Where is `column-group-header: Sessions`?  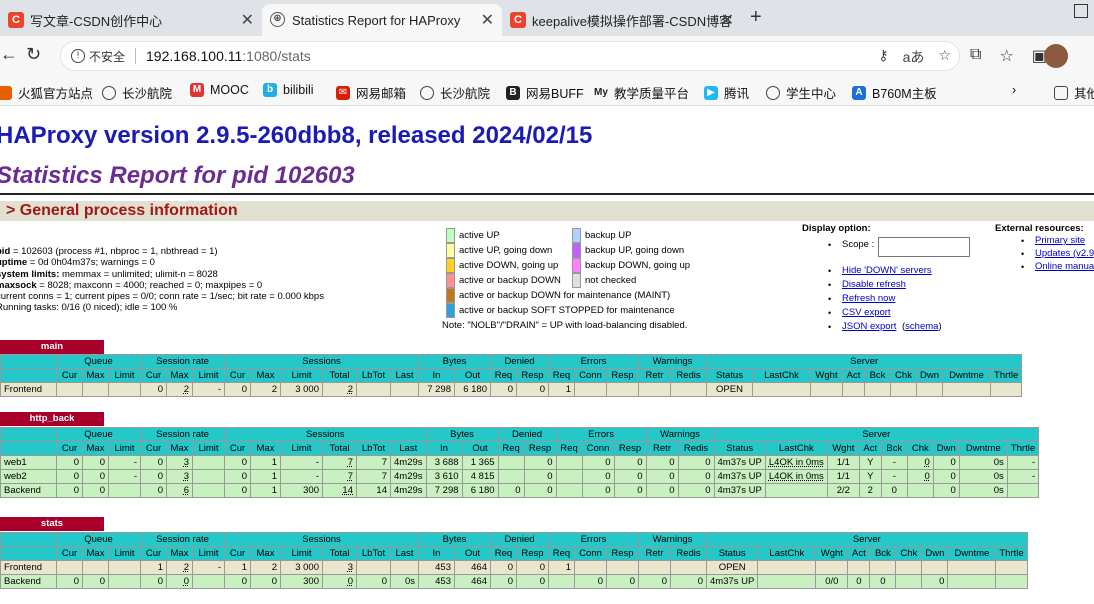
column-group-header: Sessions is located at coordinates (321, 361).